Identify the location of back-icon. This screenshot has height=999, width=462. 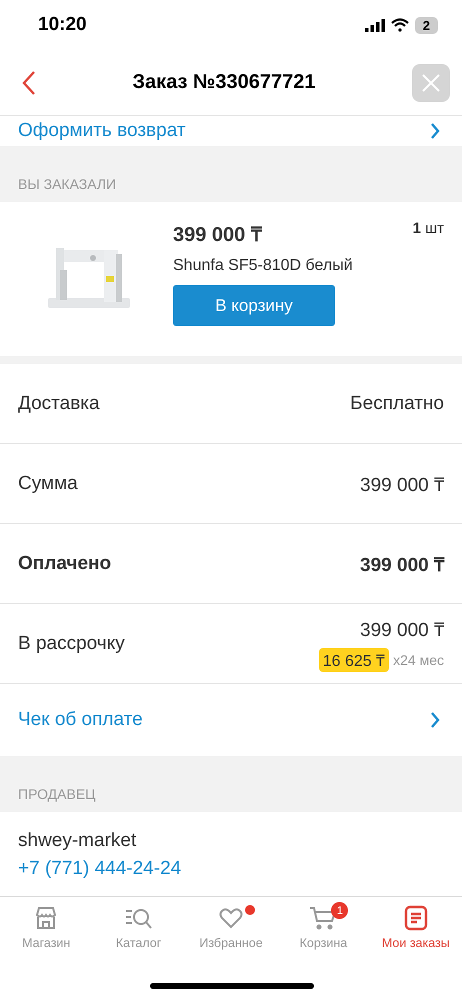
(29, 83).